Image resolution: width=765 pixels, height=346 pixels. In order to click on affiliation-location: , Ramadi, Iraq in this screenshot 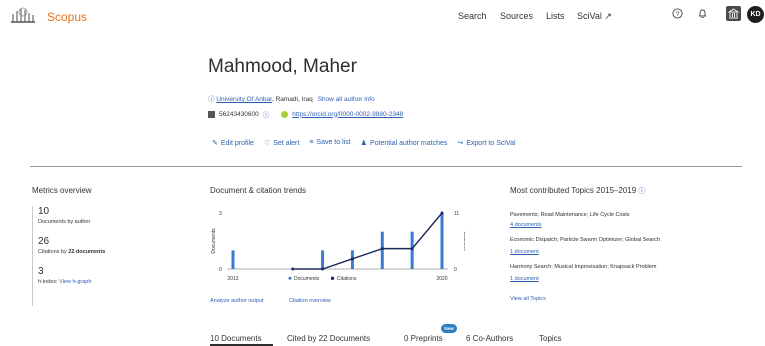, I will do `click(292, 99)`.